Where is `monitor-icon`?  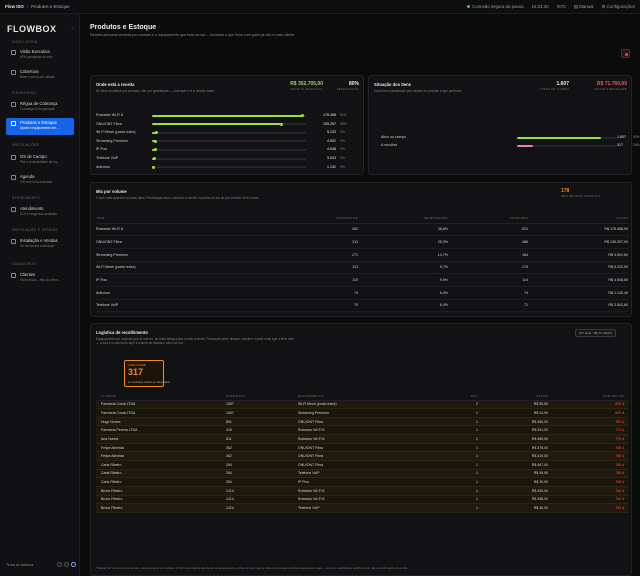 monitor-icon is located at coordinates (73, 564).